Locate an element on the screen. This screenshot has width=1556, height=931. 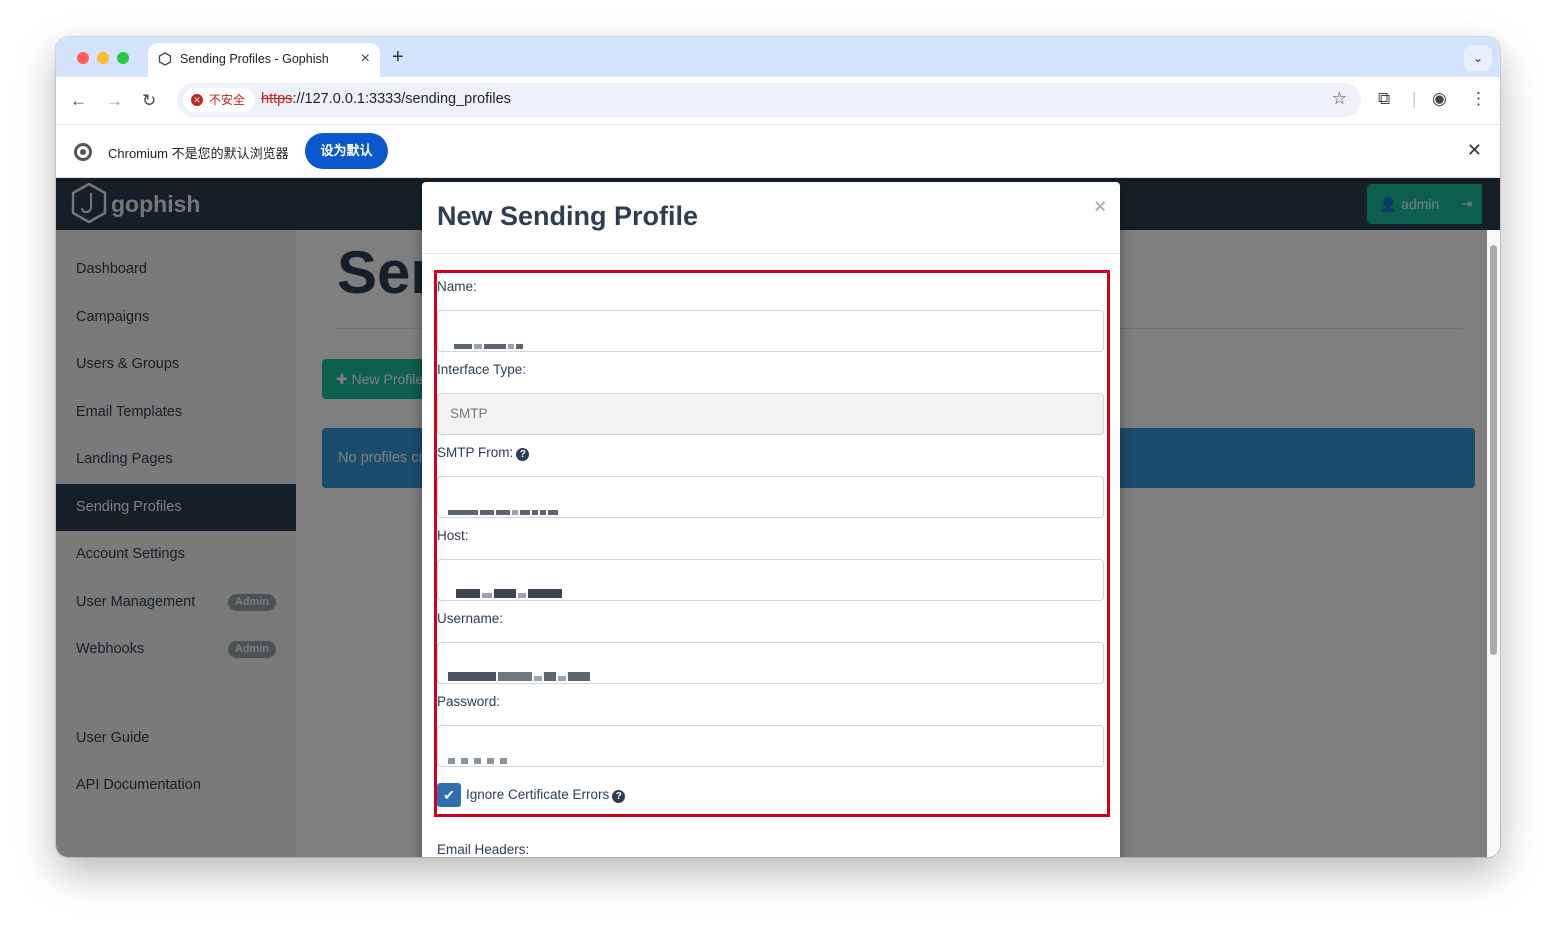
infobar-message: Chromium 不是您的默认浏览器 is located at coordinates (198, 153).